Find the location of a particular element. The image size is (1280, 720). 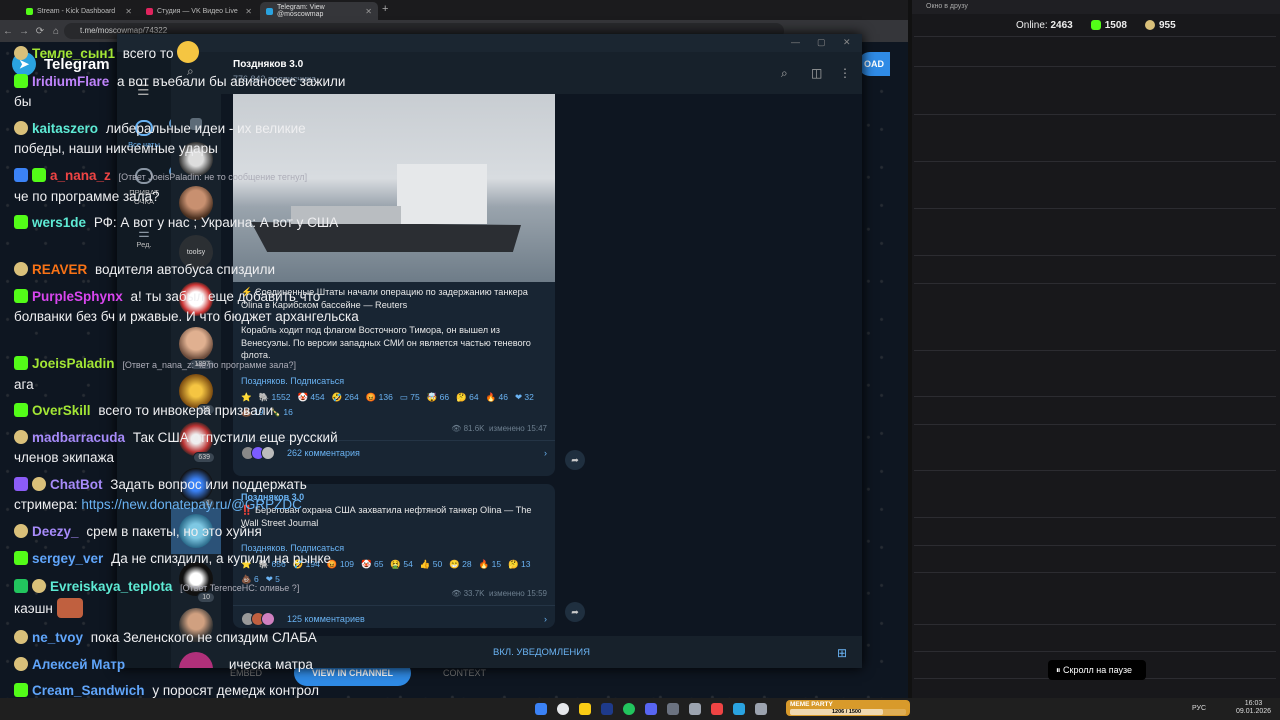

chevron-right-icon: › is located at coordinates (545, 618).